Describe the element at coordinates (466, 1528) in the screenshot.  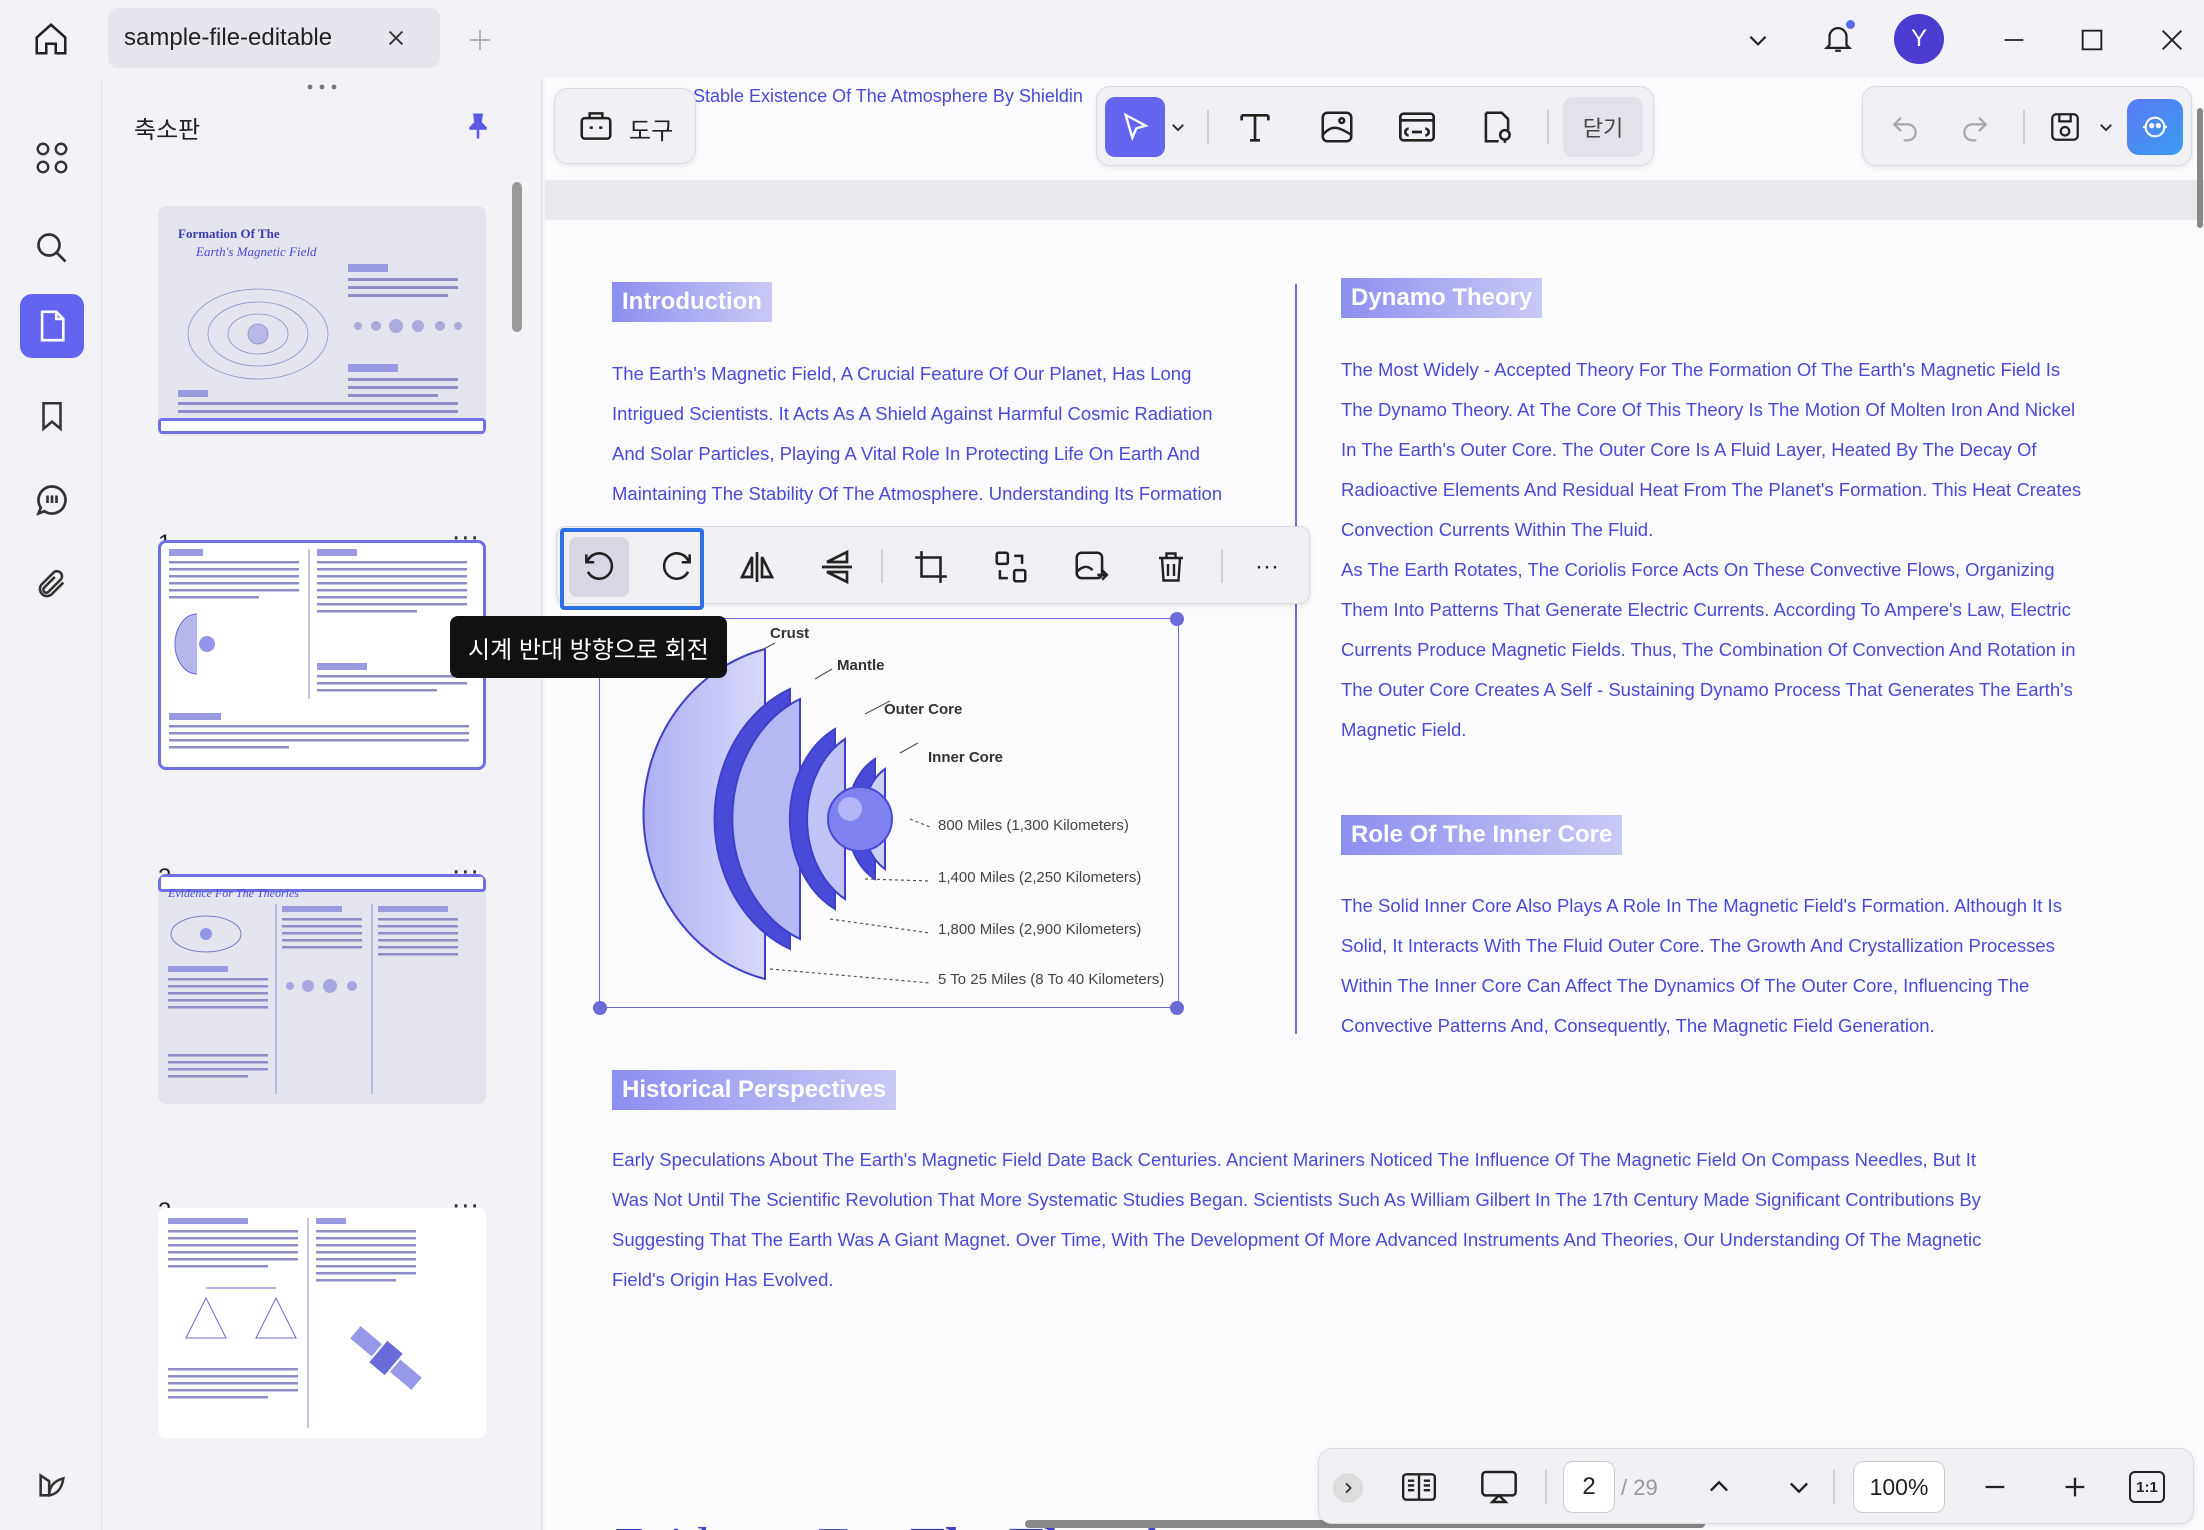
I see `page-4-more-button: ···` at that location.